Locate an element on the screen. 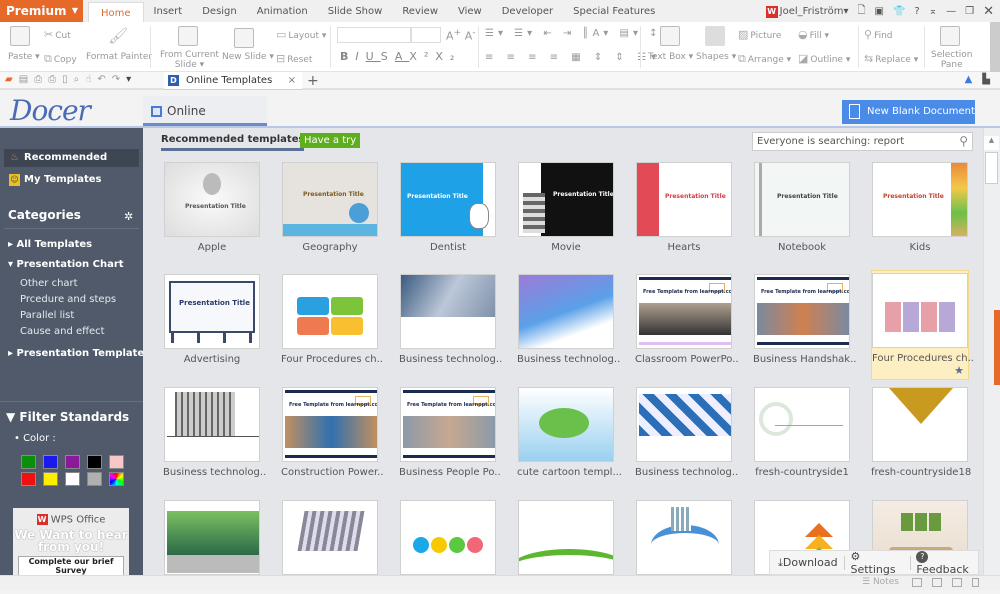 The width and height of the screenshot is (1000, 594). format-painter-button: Format Painter is located at coordinates (119, 57).